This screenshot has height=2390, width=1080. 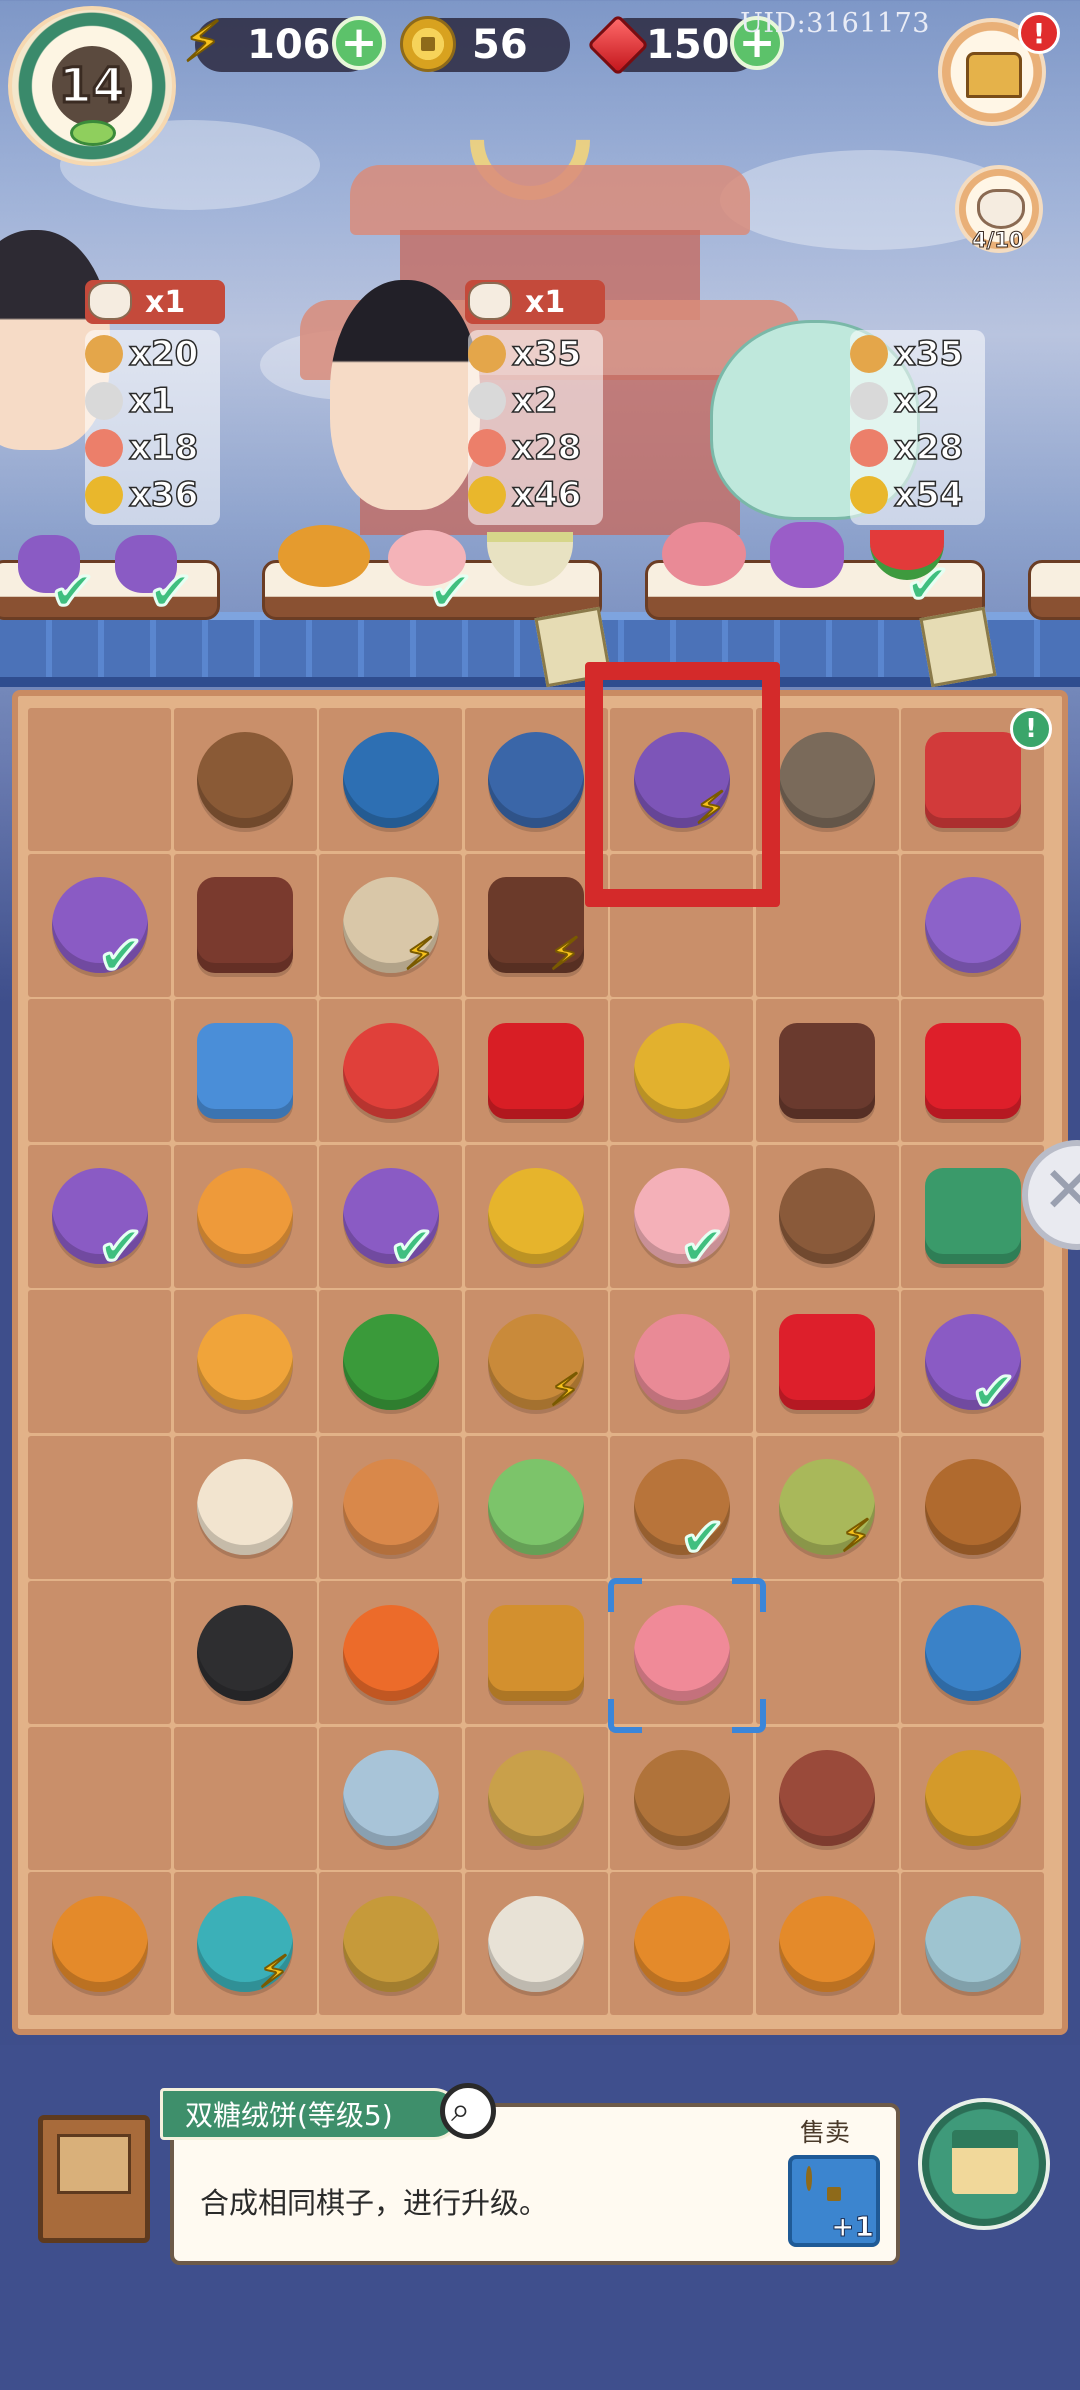 What do you see at coordinates (681, 1798) in the screenshot?
I see `bird-cage-icon` at bounding box center [681, 1798].